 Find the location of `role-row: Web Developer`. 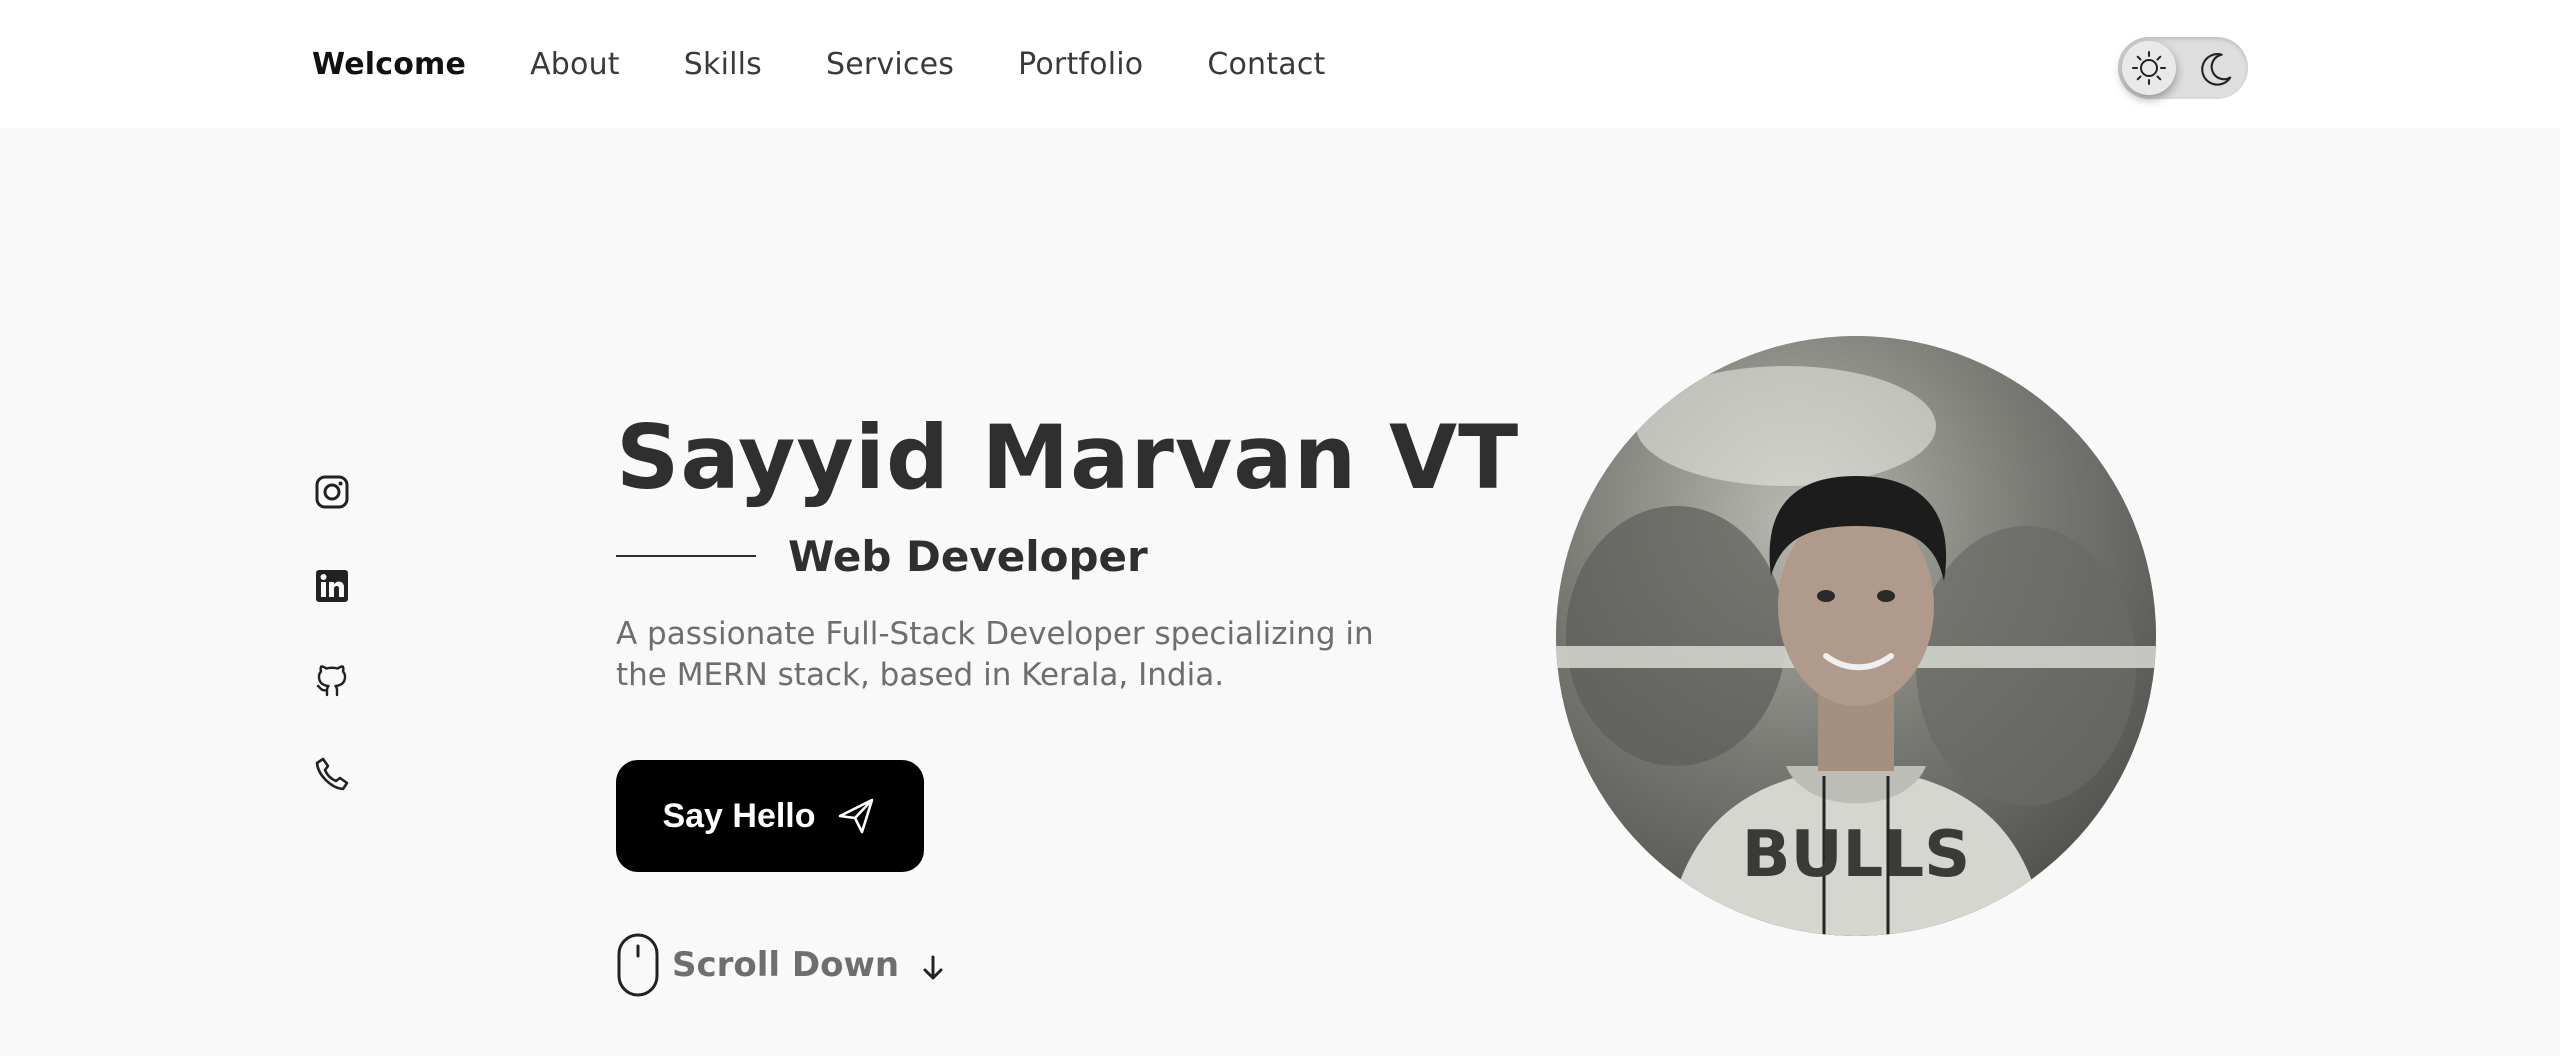

role-row: Web Developer is located at coordinates (996, 556).